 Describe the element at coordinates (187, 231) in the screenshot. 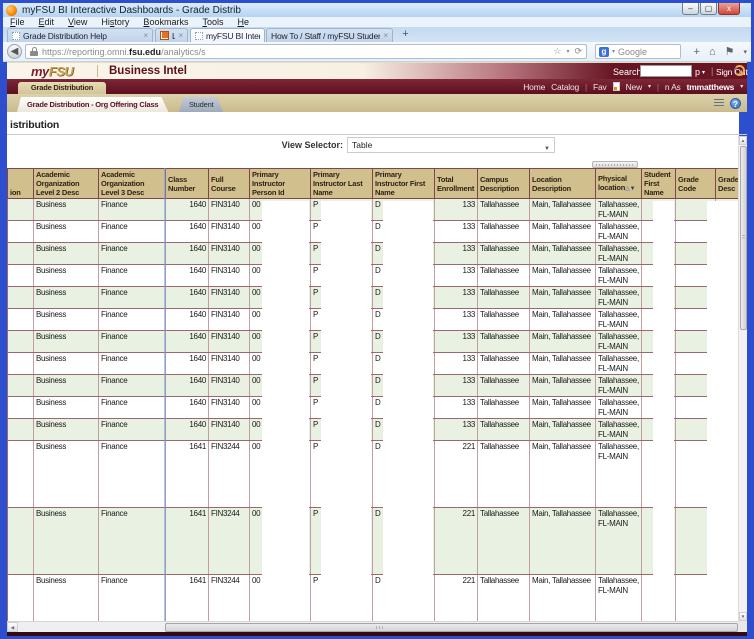

I see `cell-class-number: 1640` at that location.